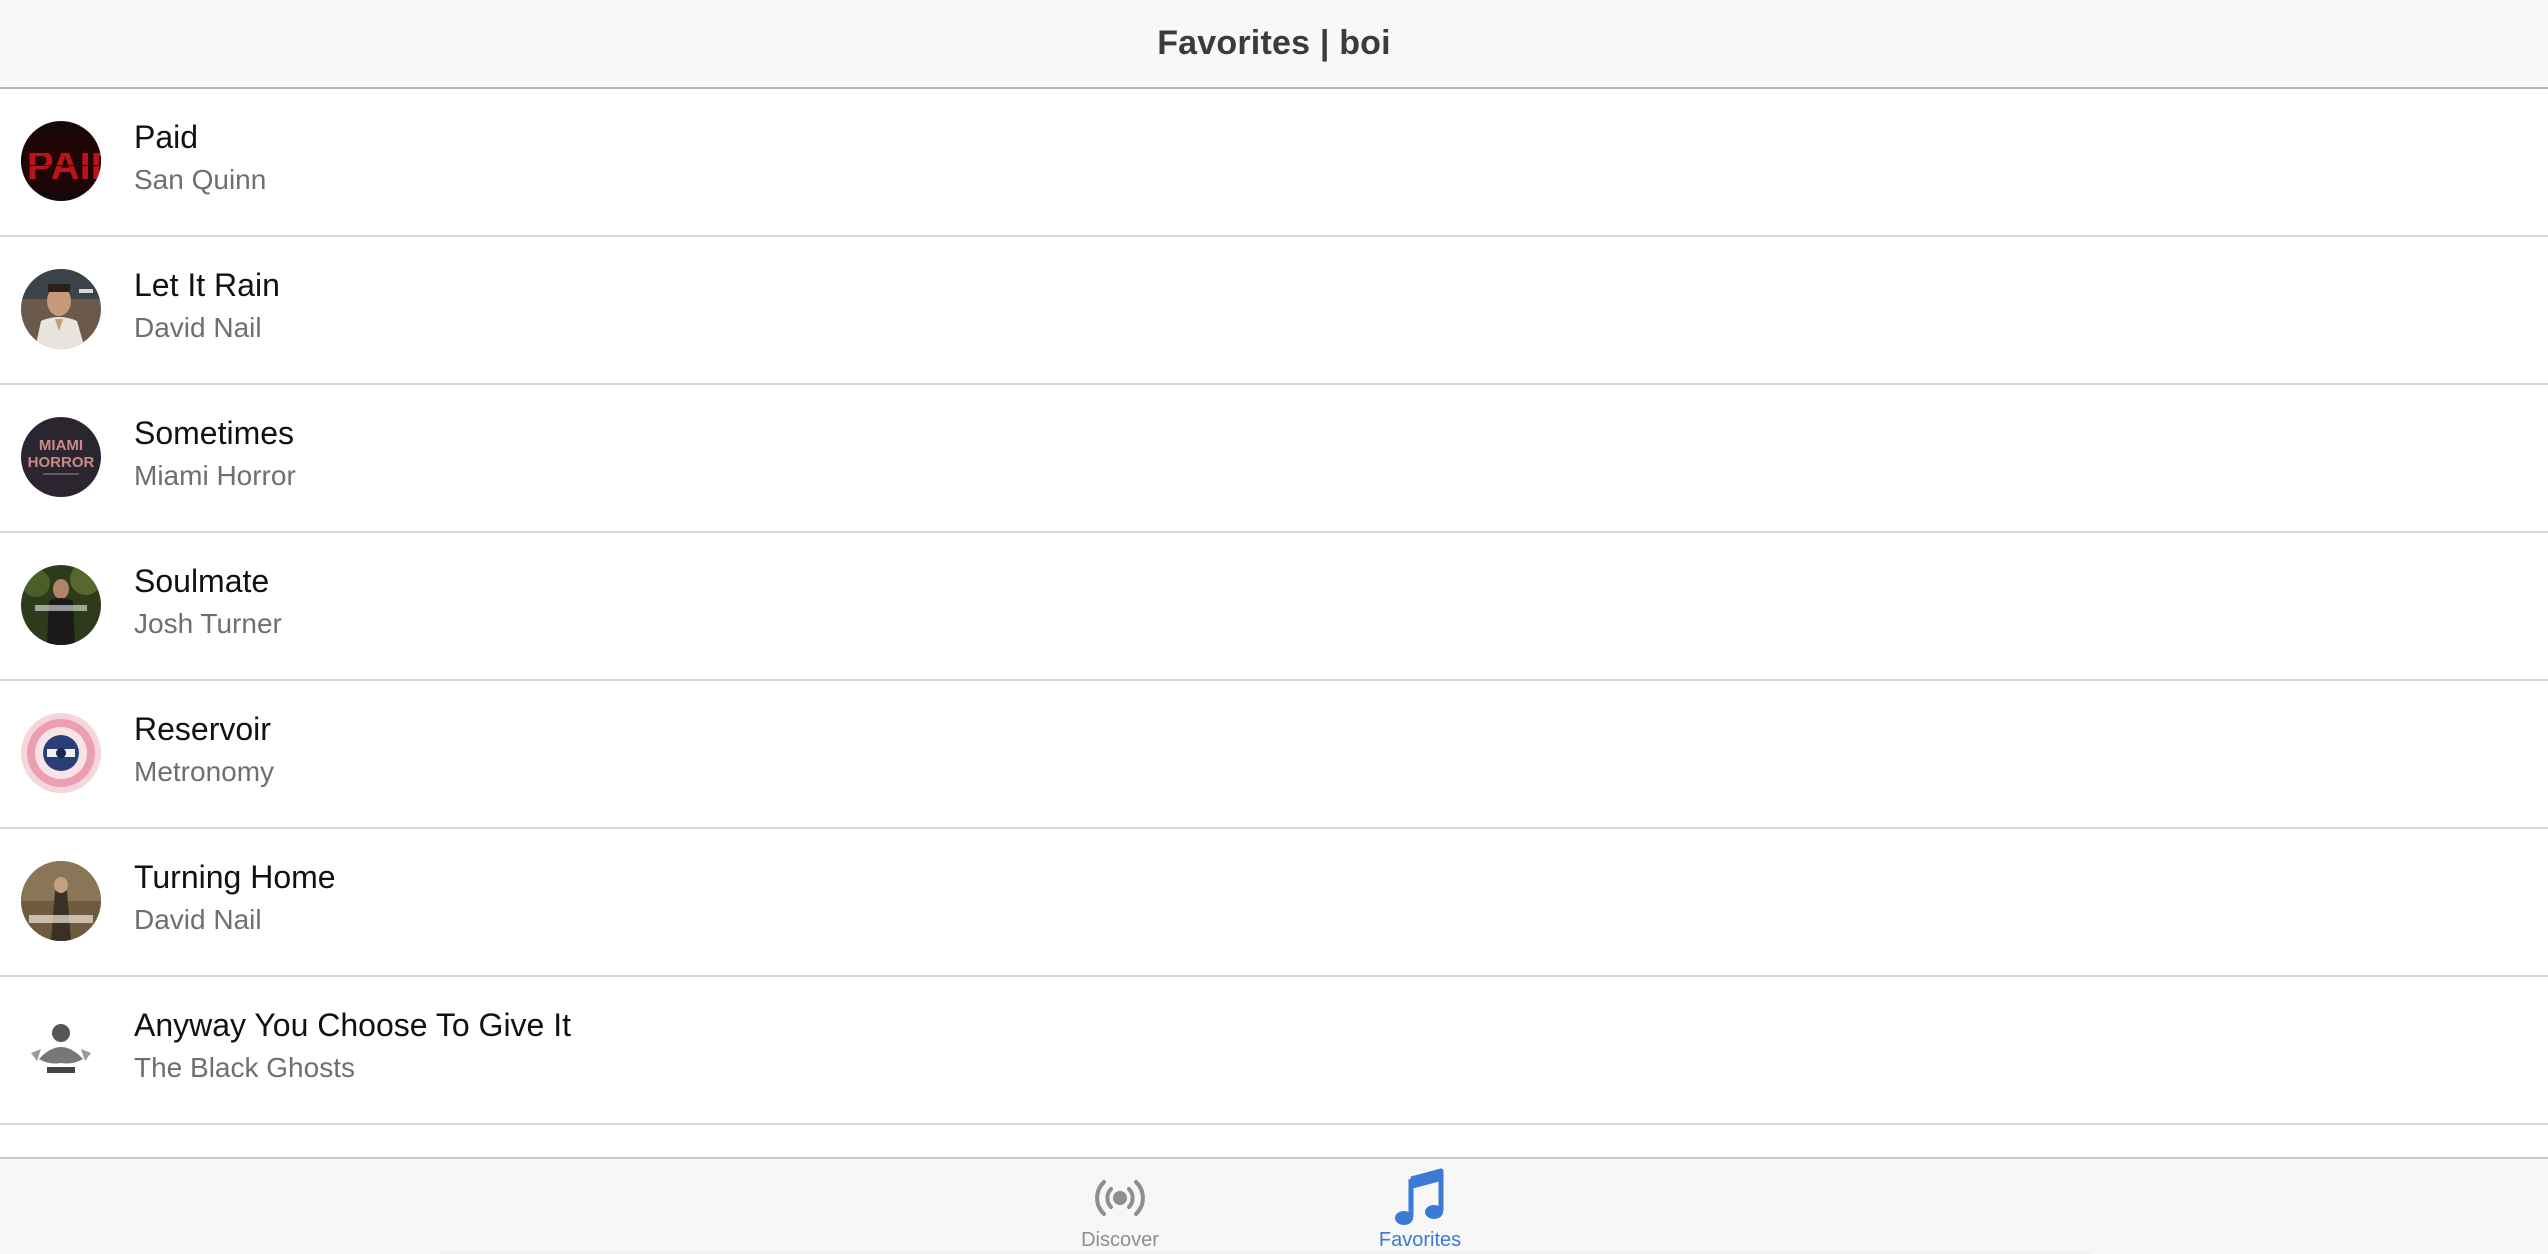 The width and height of the screenshot is (2548, 1254). Describe the element at coordinates (61, 462) in the screenshot. I see `svg-text: HORROR` at that location.